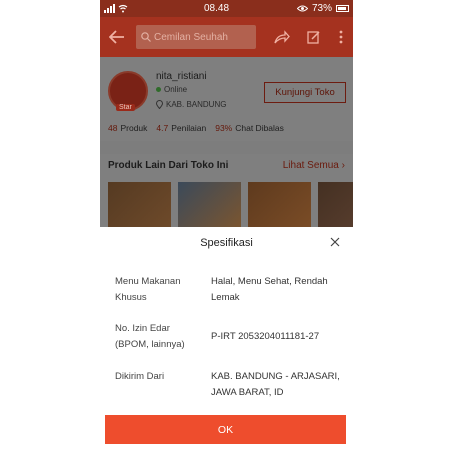  Describe the element at coordinates (302, 8) in the screenshot. I see `eye-icon` at that location.